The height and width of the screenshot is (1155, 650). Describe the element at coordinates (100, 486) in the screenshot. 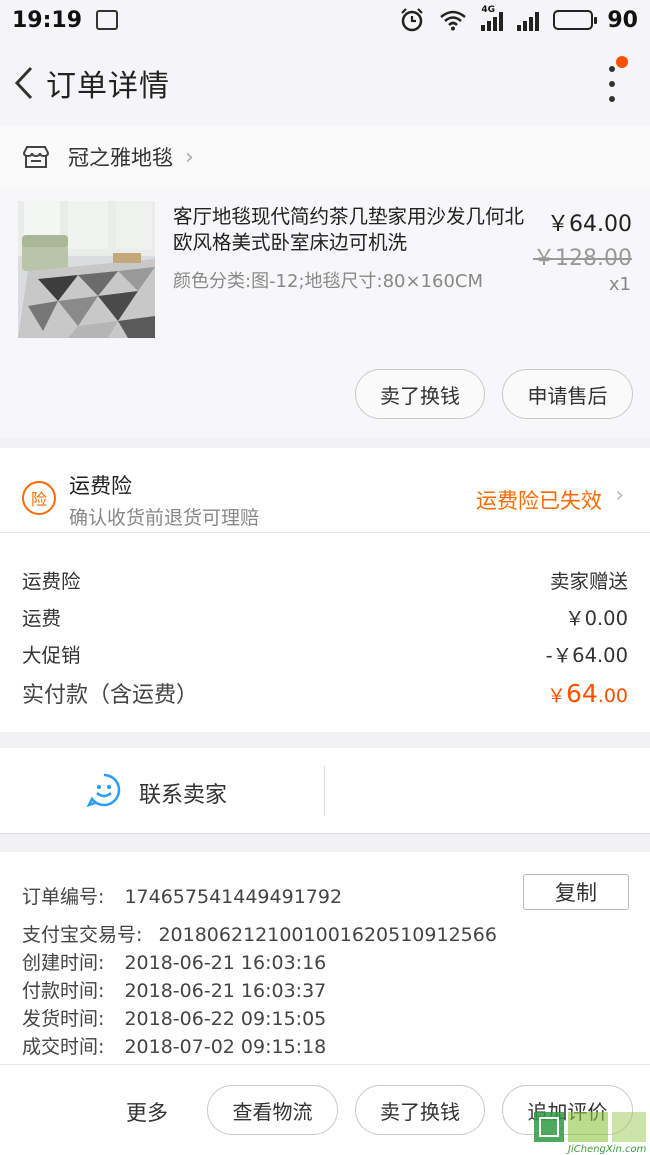

I see `insurance-title: 运费险` at that location.